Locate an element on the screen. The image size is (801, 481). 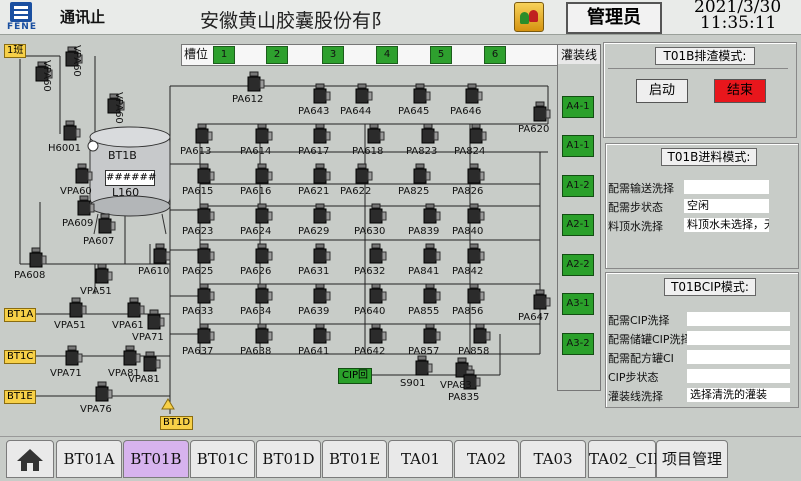
cip-return-tag: CIP回 is located at coordinates (355, 376).